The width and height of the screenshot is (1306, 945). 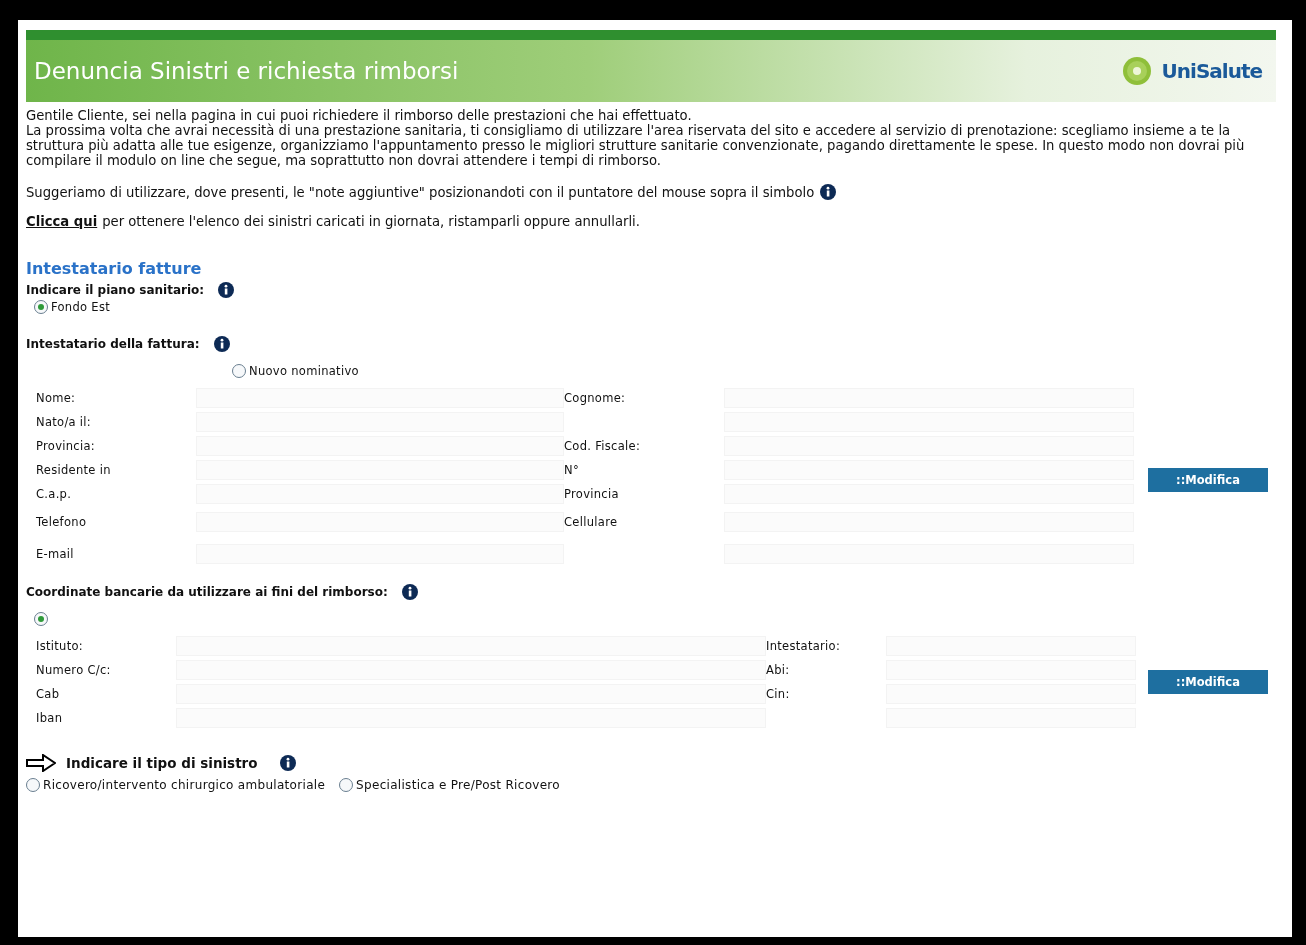 What do you see at coordinates (591, 522) in the screenshot?
I see `field-label: Cellulare` at bounding box center [591, 522].